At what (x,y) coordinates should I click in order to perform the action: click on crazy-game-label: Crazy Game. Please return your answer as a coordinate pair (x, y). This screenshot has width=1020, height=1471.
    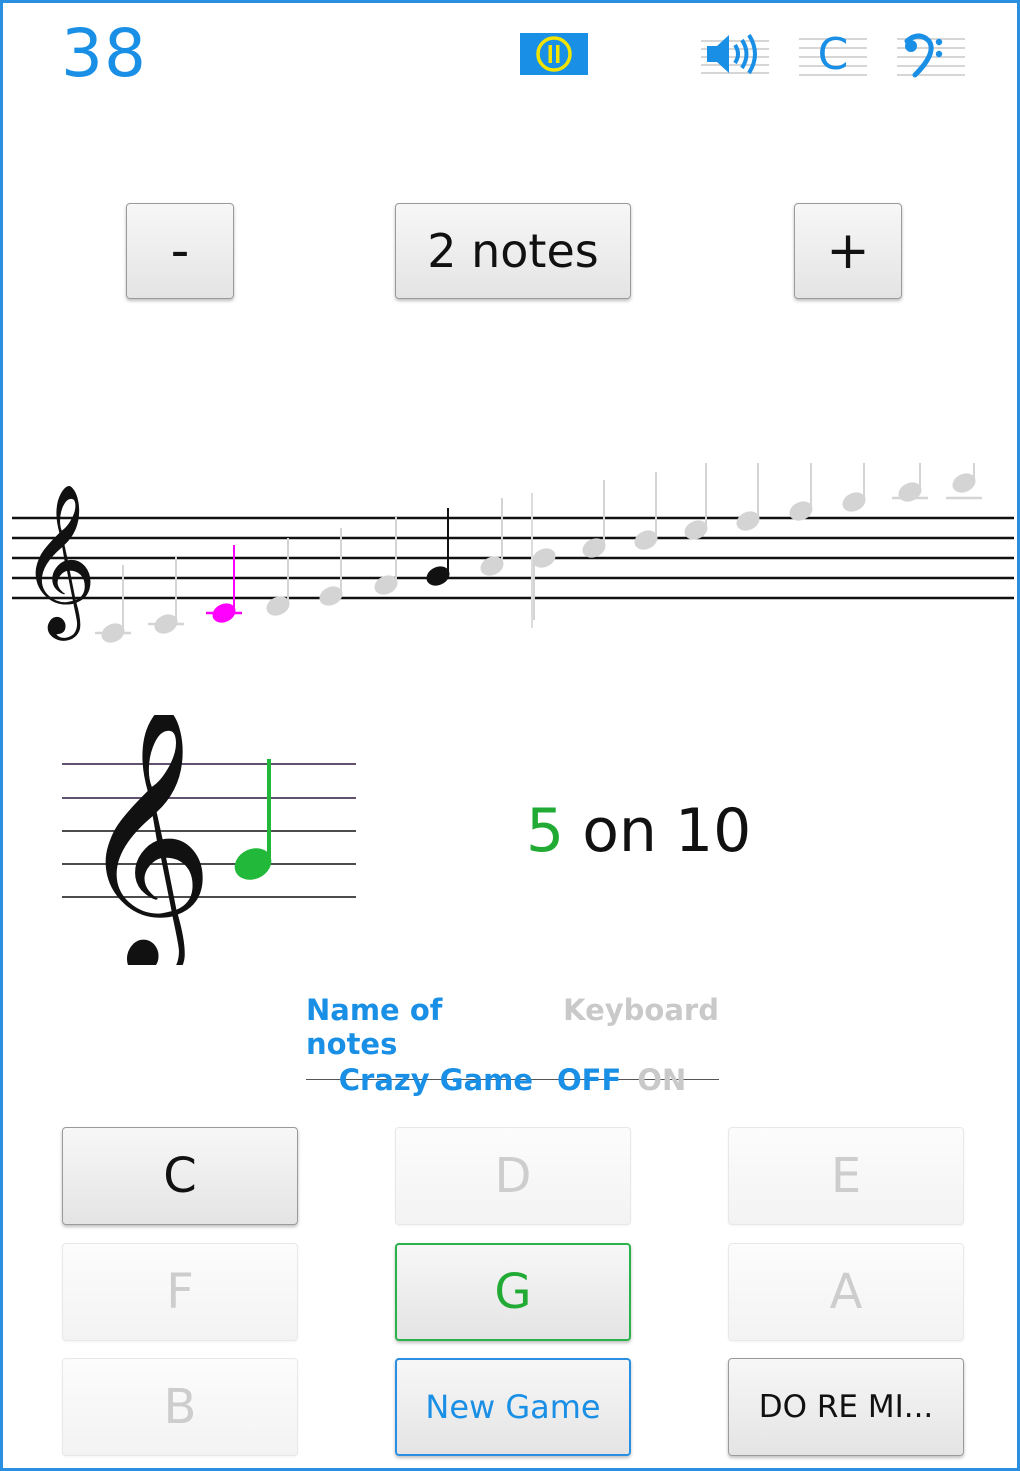
    Looking at the image, I should click on (436, 1080).